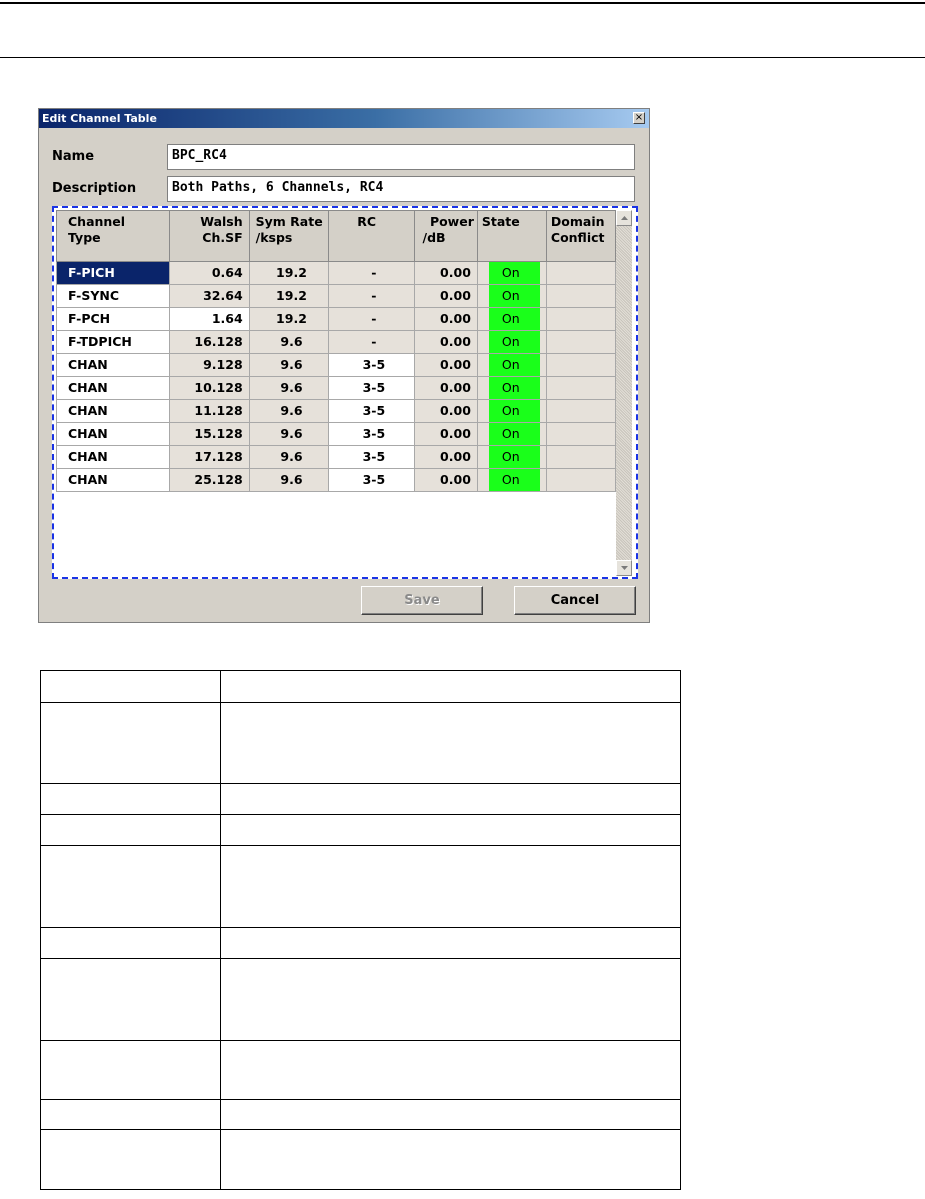  Describe the element at coordinates (422, 600) in the screenshot. I see `save-button: Save` at that location.